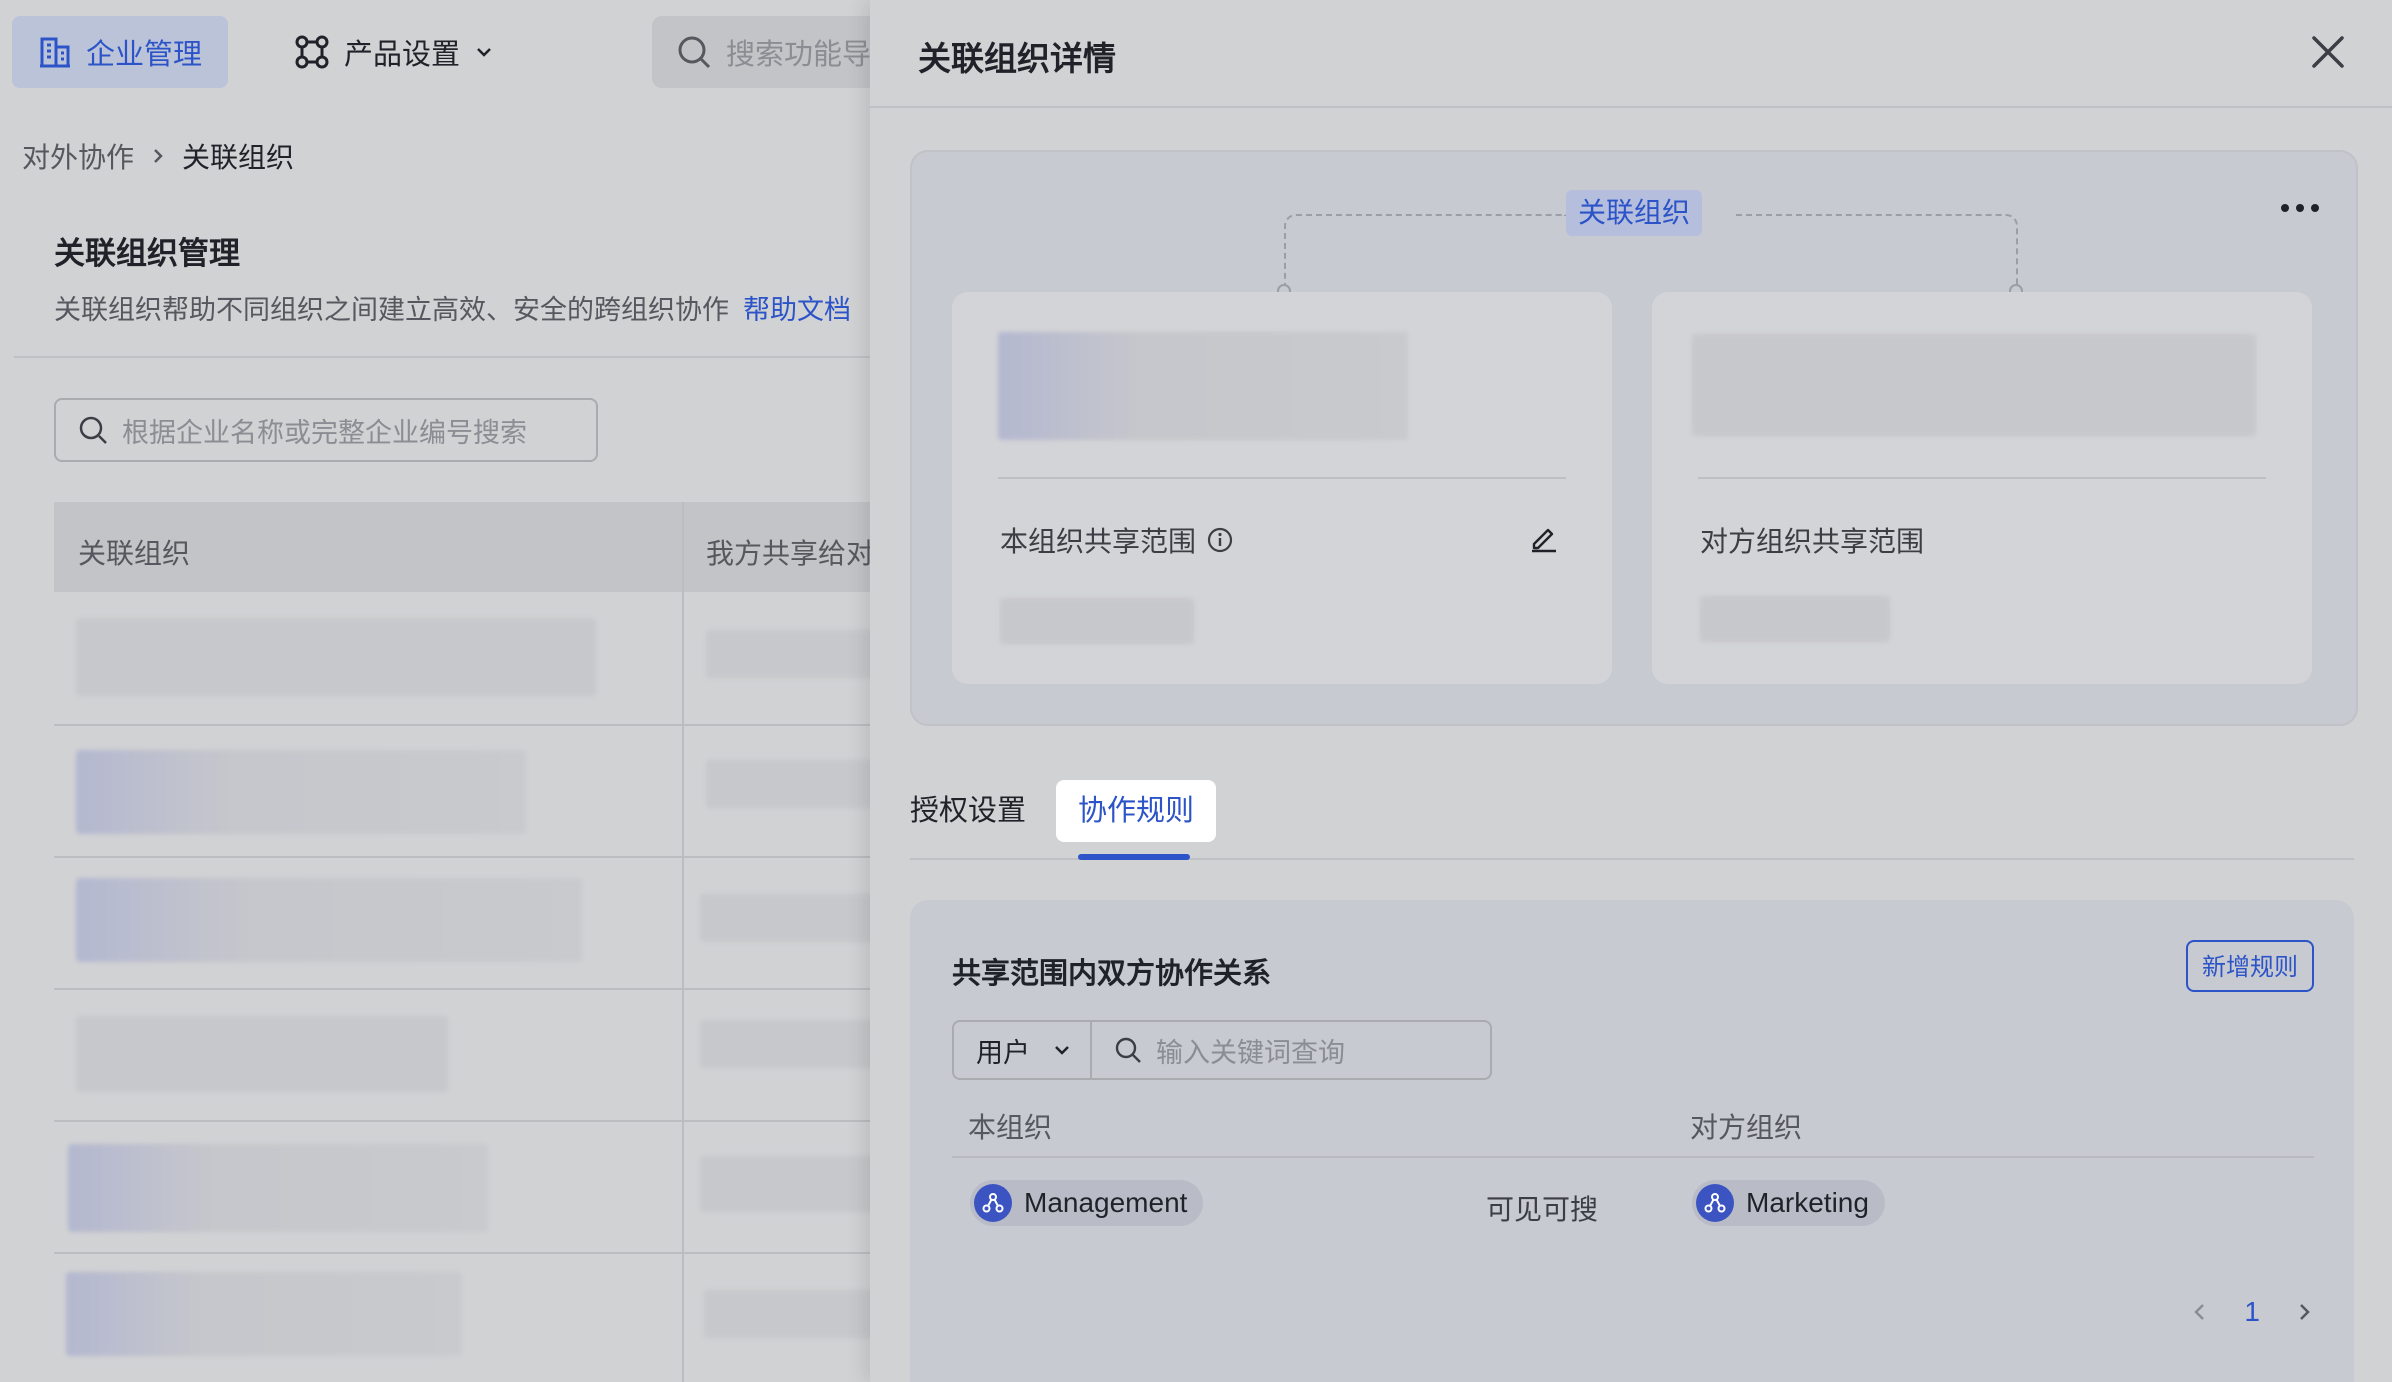 The height and width of the screenshot is (1382, 2392). I want to click on page-description: 关联组织帮助不同组织之间建立高效、安全的跨组织协作 帮助文档, so click(452, 307).